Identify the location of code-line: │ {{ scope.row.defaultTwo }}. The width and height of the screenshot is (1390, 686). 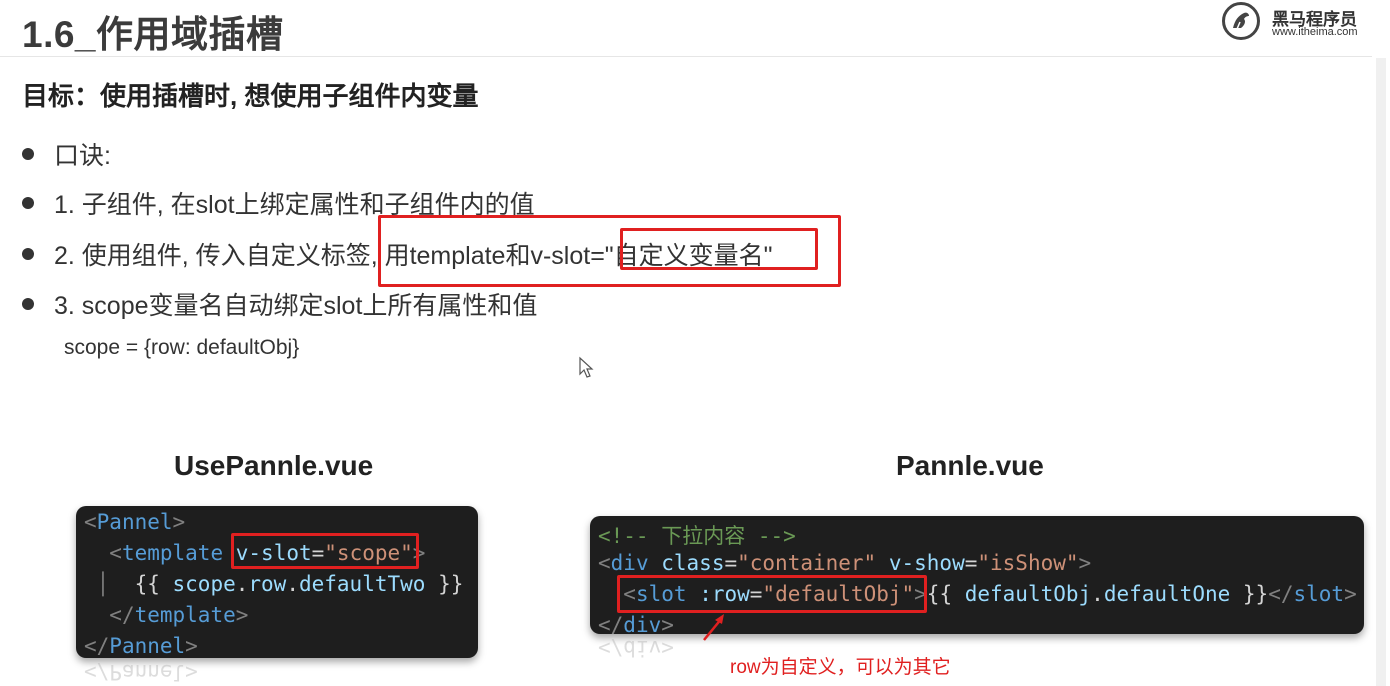
(274, 584).